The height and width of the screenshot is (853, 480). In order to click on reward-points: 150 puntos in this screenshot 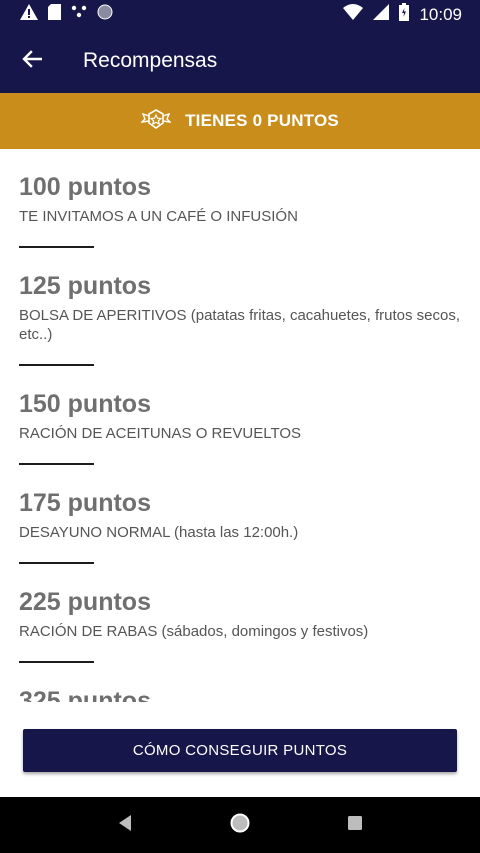, I will do `click(85, 404)`.